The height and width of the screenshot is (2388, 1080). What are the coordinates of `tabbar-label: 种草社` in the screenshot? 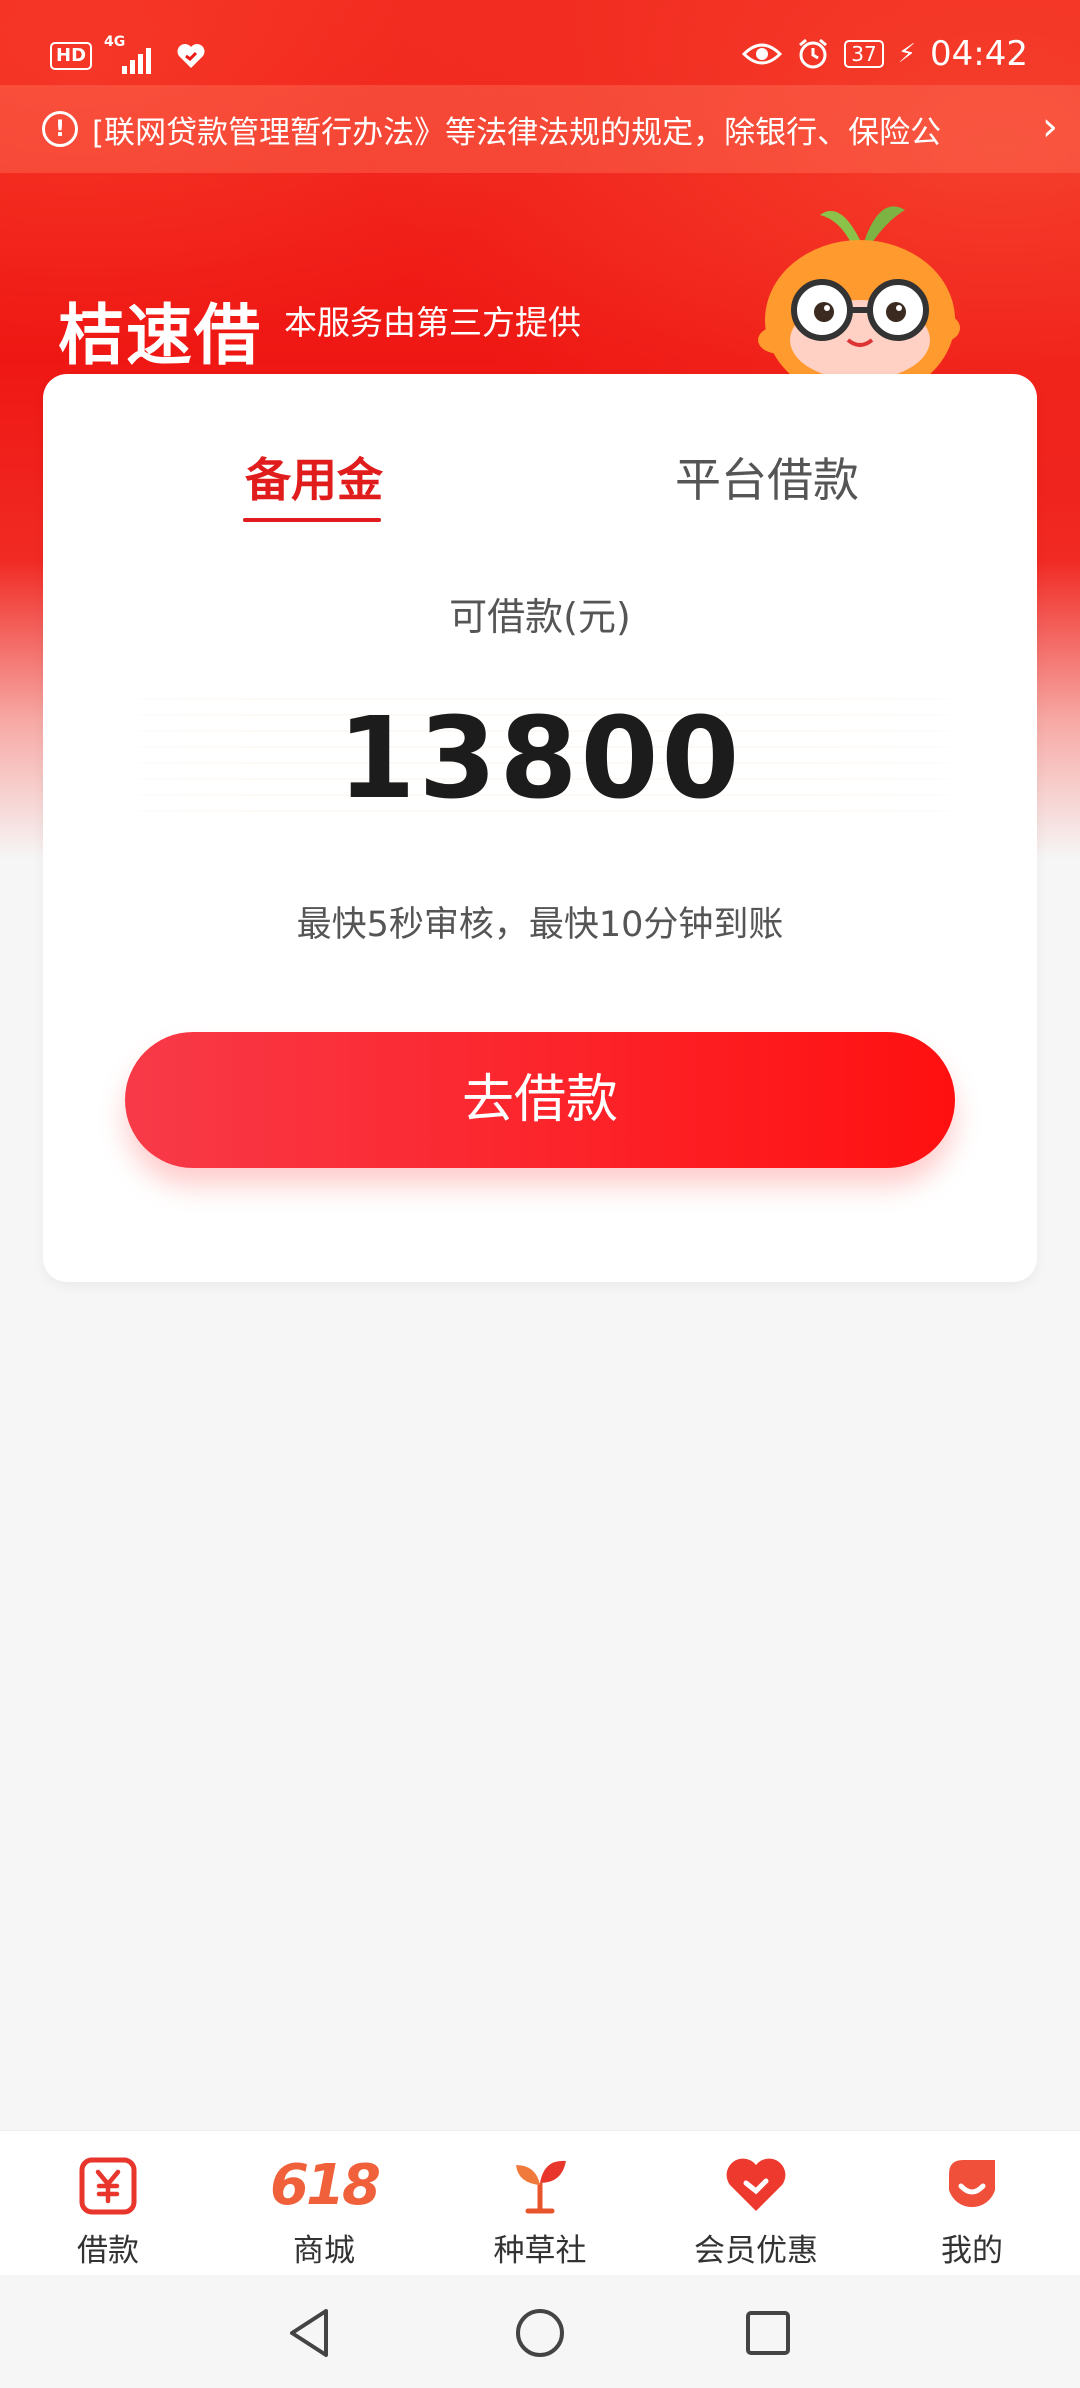 It's located at (540, 2251).